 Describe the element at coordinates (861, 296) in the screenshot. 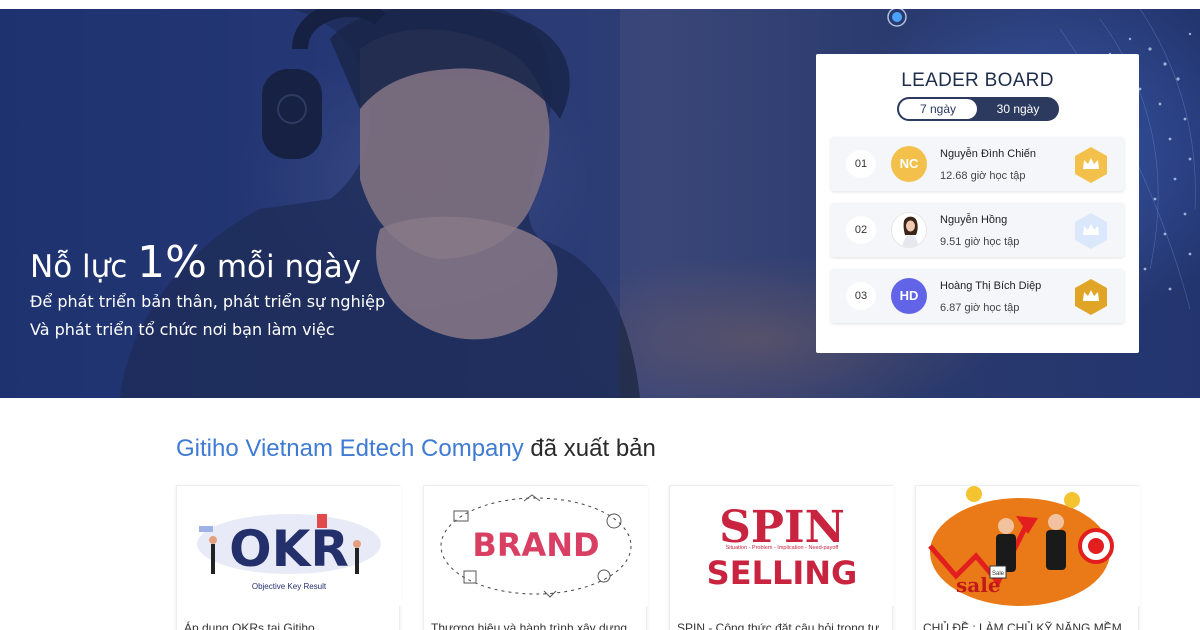

I see `rank-number: 03` at that location.